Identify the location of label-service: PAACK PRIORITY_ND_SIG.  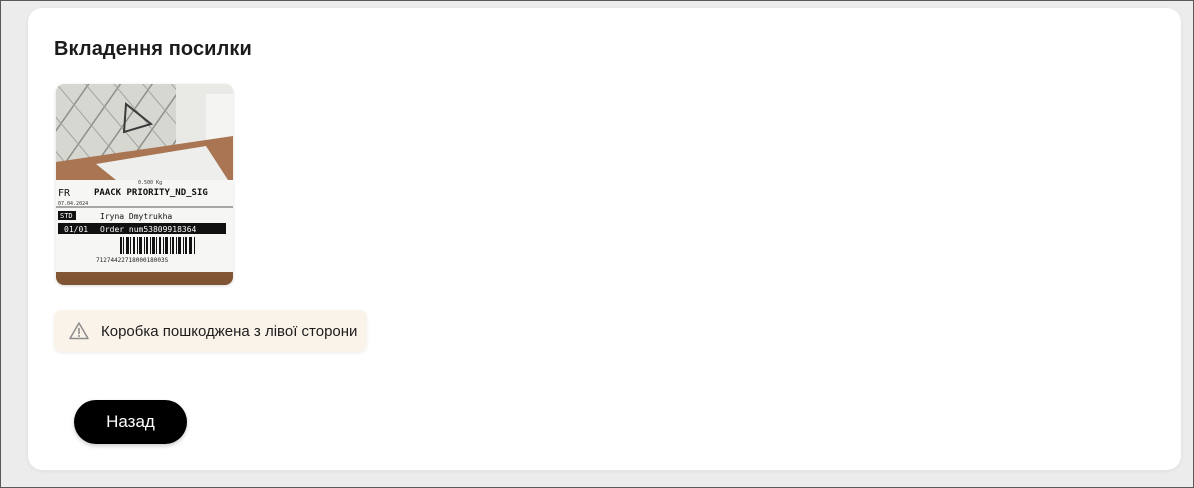
(151, 193).